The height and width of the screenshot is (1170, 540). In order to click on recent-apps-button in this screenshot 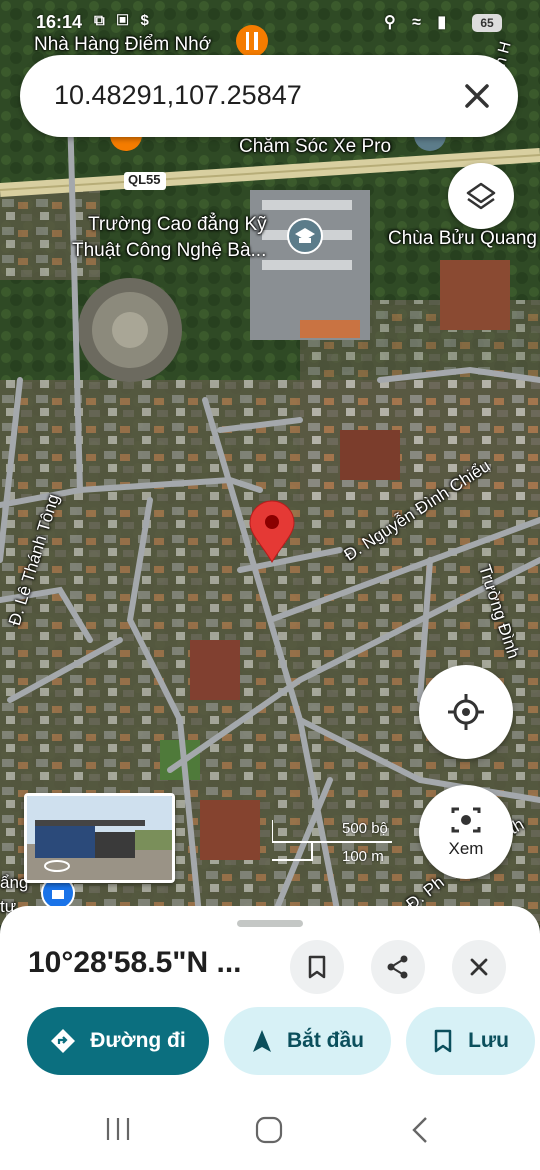, I will do `click(118, 1131)`.